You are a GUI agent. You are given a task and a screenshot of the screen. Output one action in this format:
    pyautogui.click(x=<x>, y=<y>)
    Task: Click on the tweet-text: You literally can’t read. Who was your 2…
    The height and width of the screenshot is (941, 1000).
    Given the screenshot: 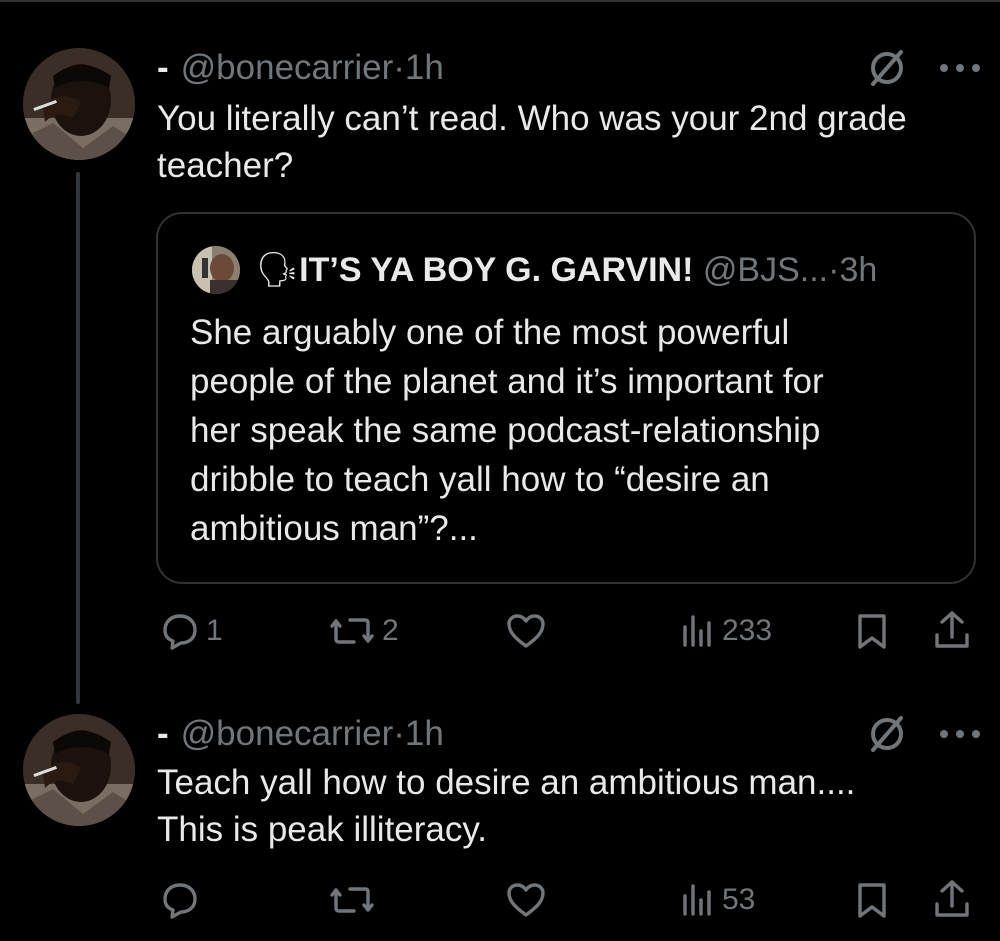 What is the action you would take?
    pyautogui.click(x=572, y=142)
    